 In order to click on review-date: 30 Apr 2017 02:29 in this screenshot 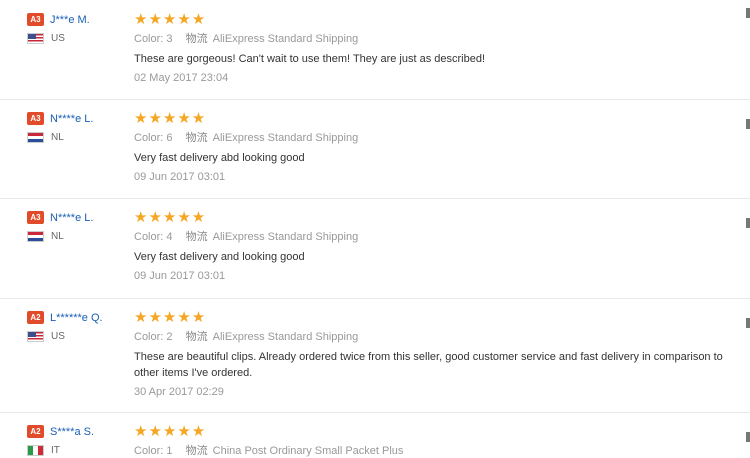, I will do `click(179, 392)`.